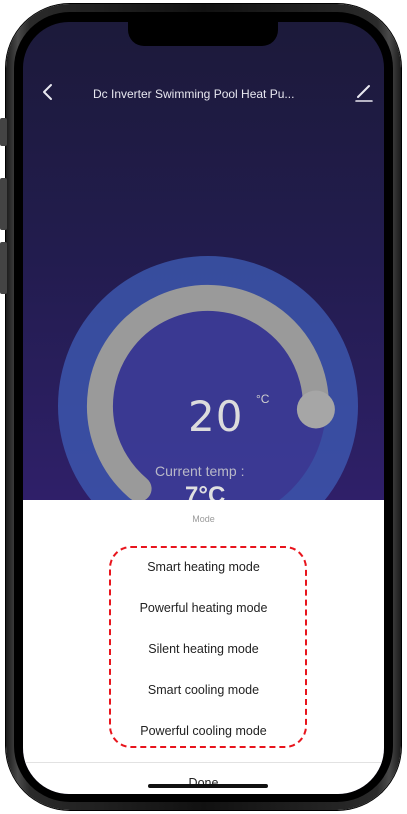 Image resolution: width=407 pixels, height=814 pixels. Describe the element at coordinates (3, 204) in the screenshot. I see `volume-up-button` at that location.